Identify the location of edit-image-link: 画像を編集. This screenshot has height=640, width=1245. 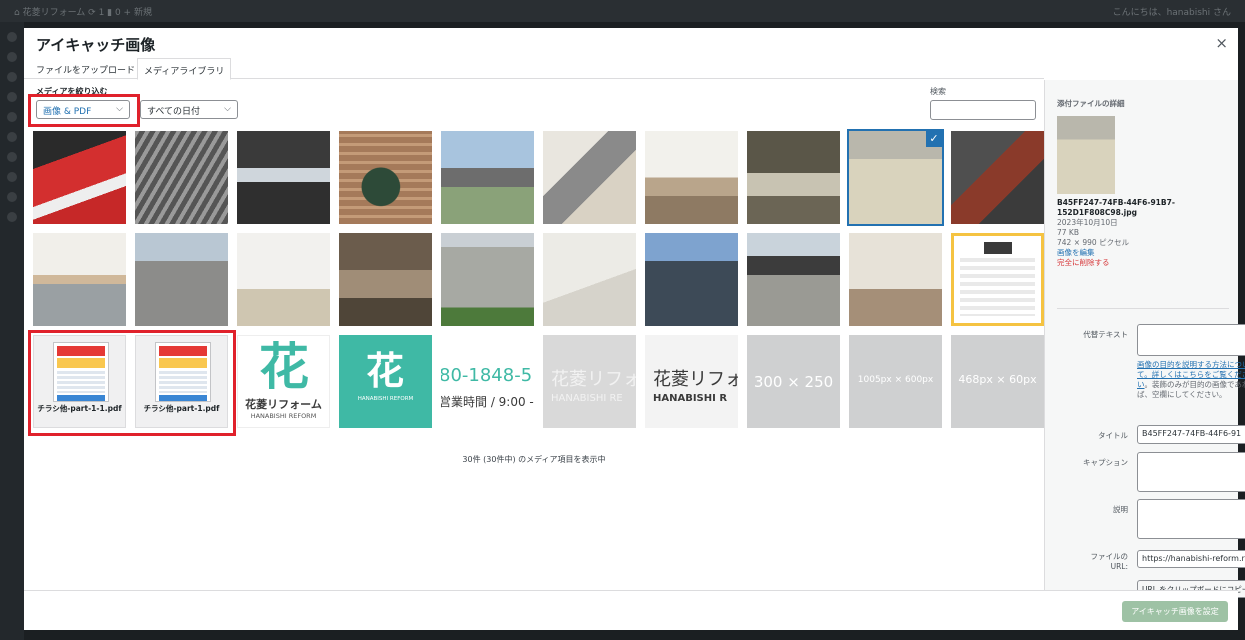
(1145, 253).